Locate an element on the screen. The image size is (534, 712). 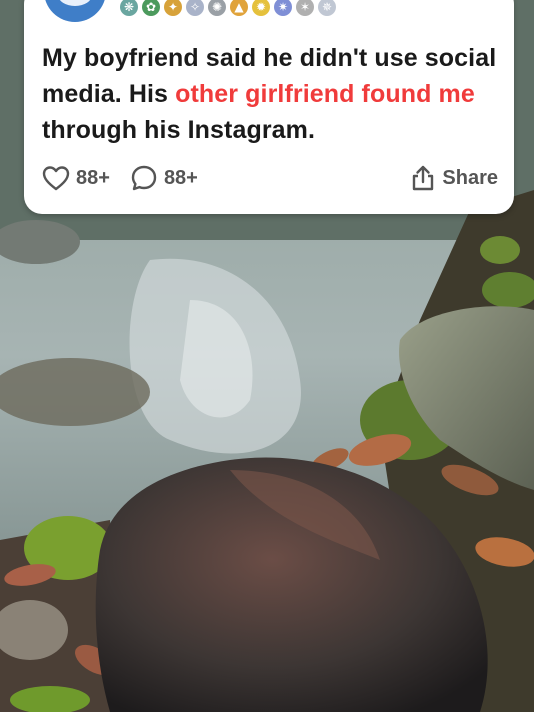
award-icon: ✶ is located at coordinates (305, 8).